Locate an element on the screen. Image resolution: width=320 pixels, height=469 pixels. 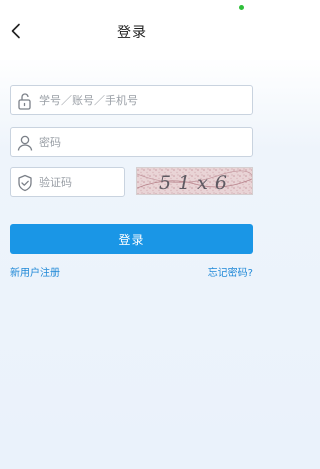
captcha-noise: 51x6 is located at coordinates (194, 181).